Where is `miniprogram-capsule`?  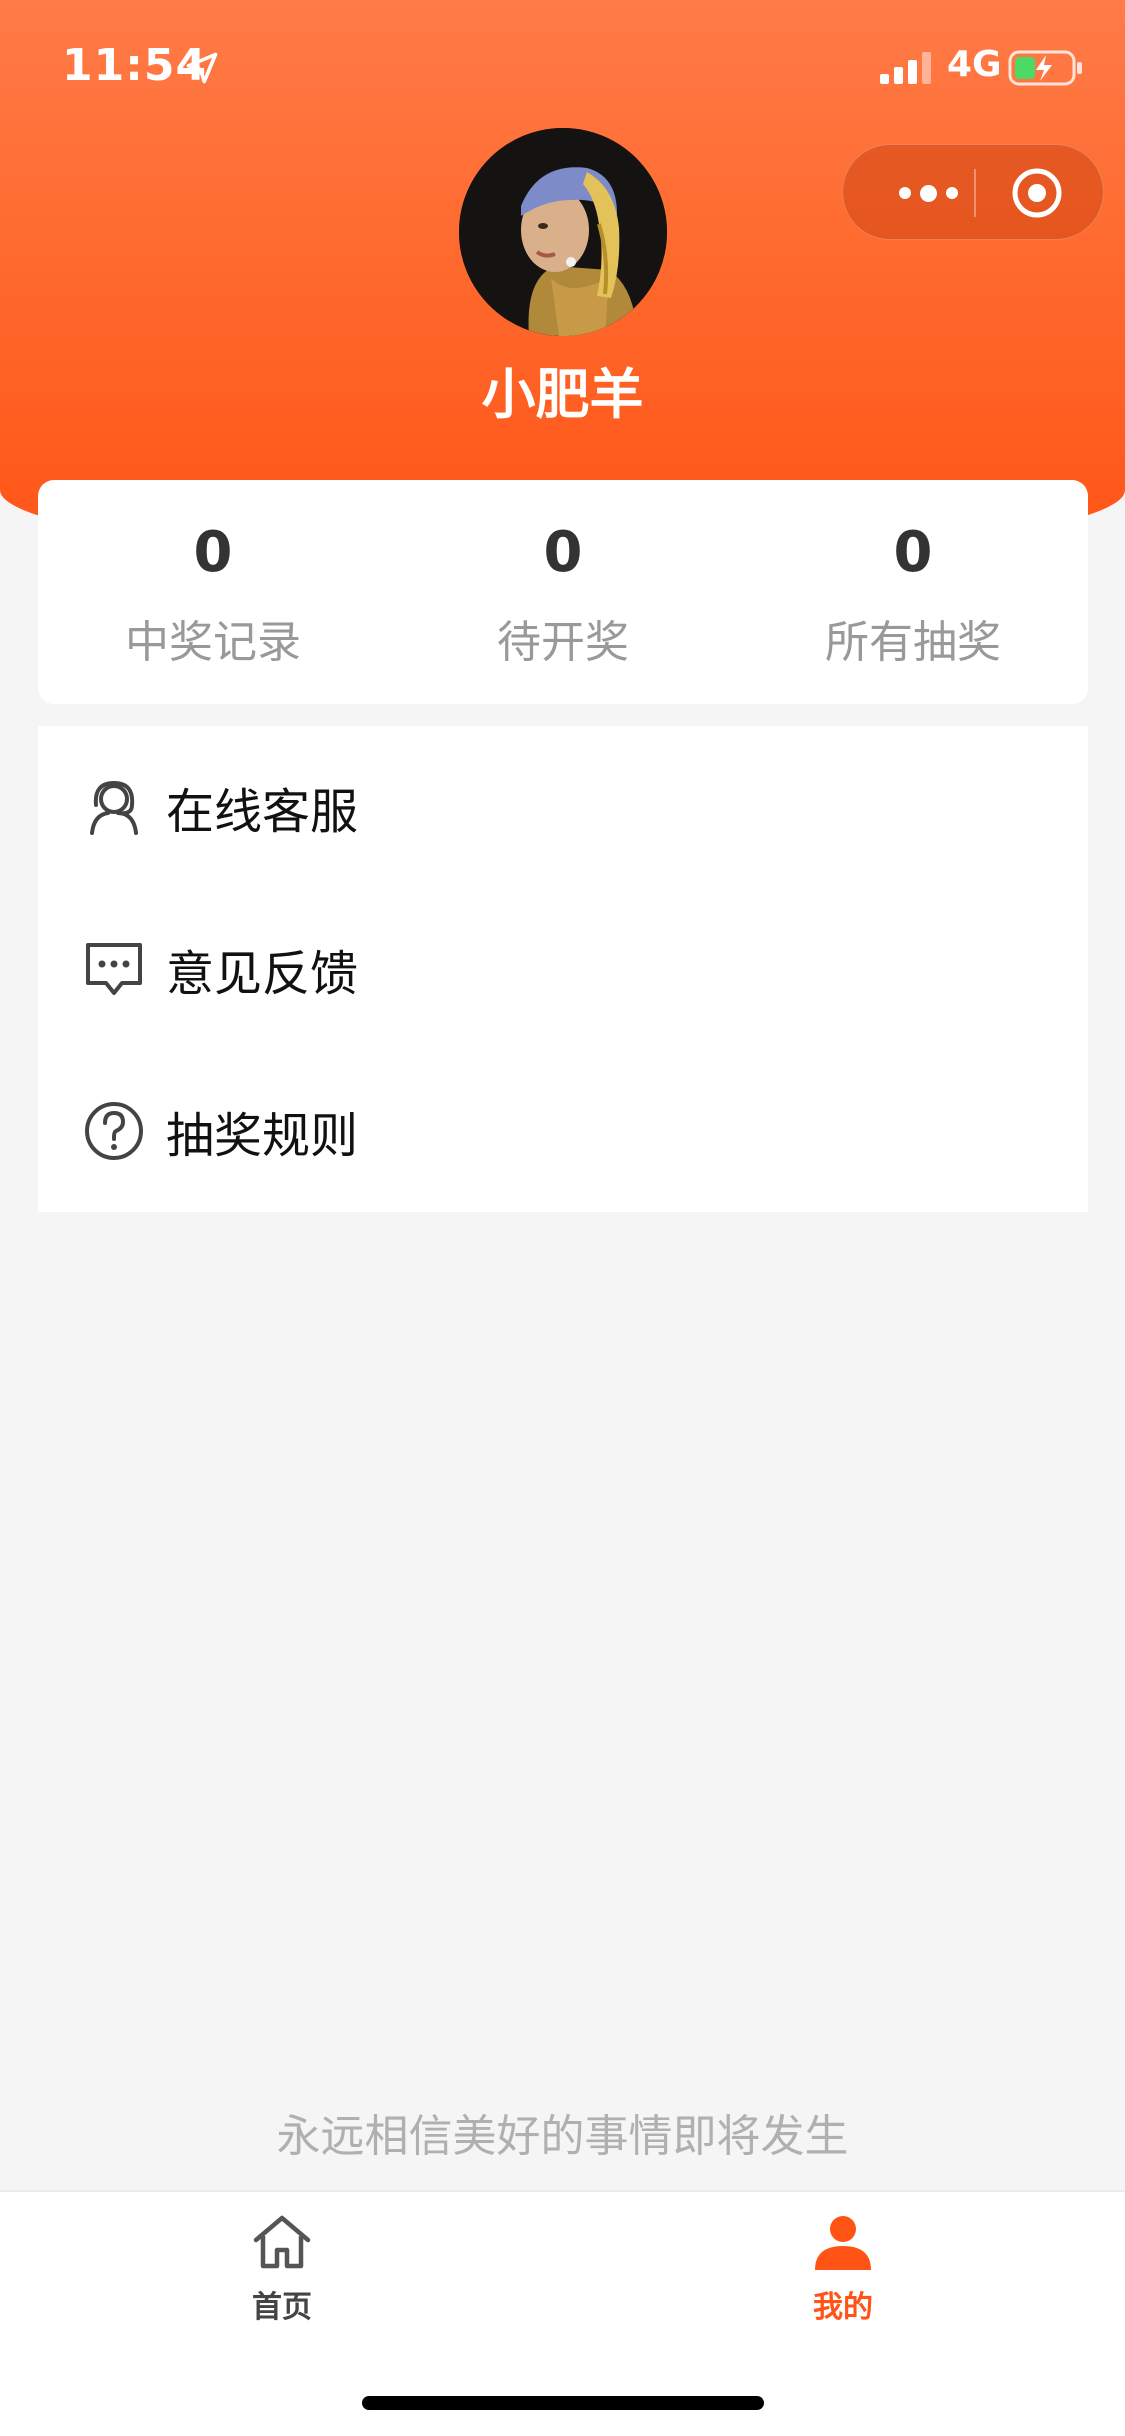 miniprogram-capsule is located at coordinates (973, 192).